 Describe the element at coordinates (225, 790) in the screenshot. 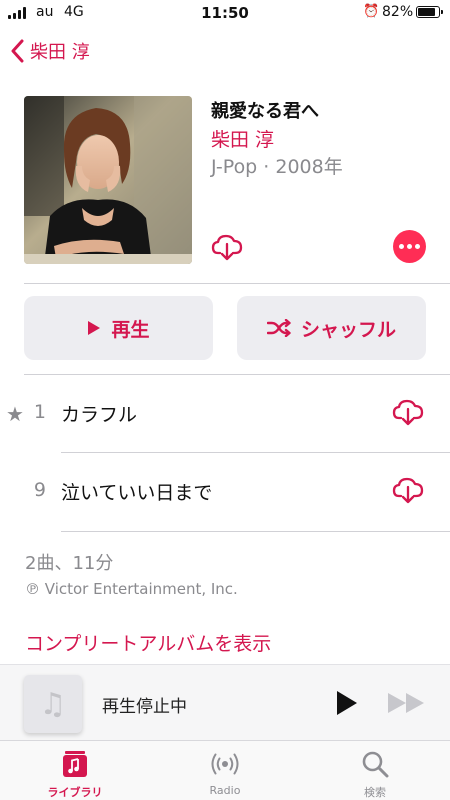

I see `tab-label: Radio` at that location.